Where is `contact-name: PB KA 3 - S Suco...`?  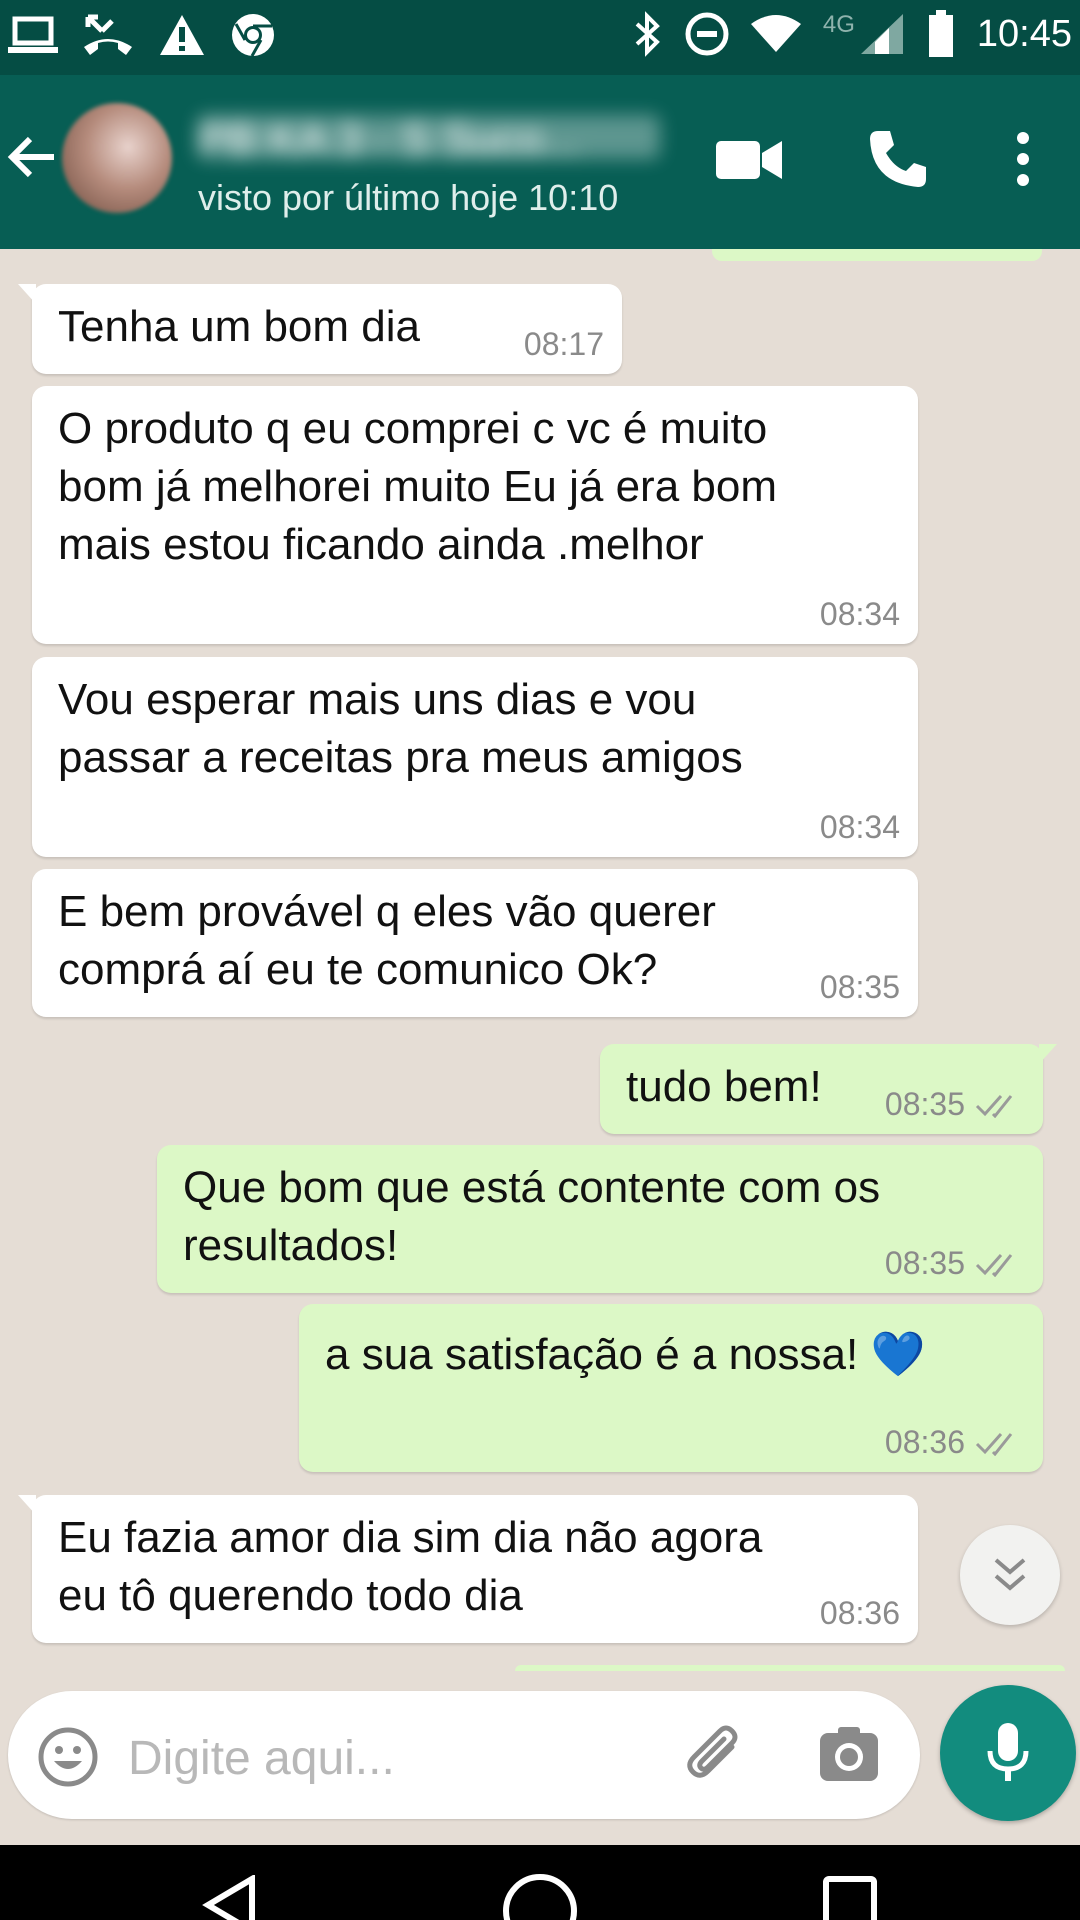
contact-name: PB KA 3 - S Suco... is located at coordinates (429, 137).